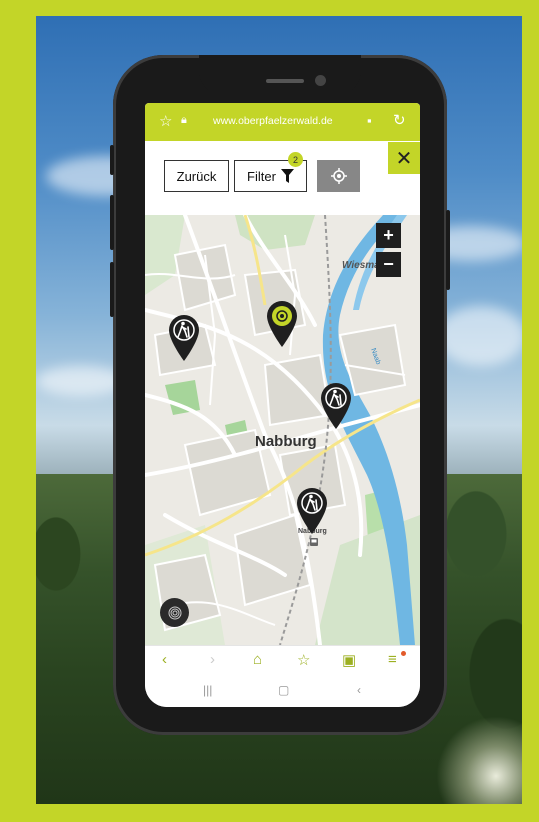 This screenshot has width=539, height=822. What do you see at coordinates (207, 690) in the screenshot?
I see `recent-apps-icon: |||` at bounding box center [207, 690].